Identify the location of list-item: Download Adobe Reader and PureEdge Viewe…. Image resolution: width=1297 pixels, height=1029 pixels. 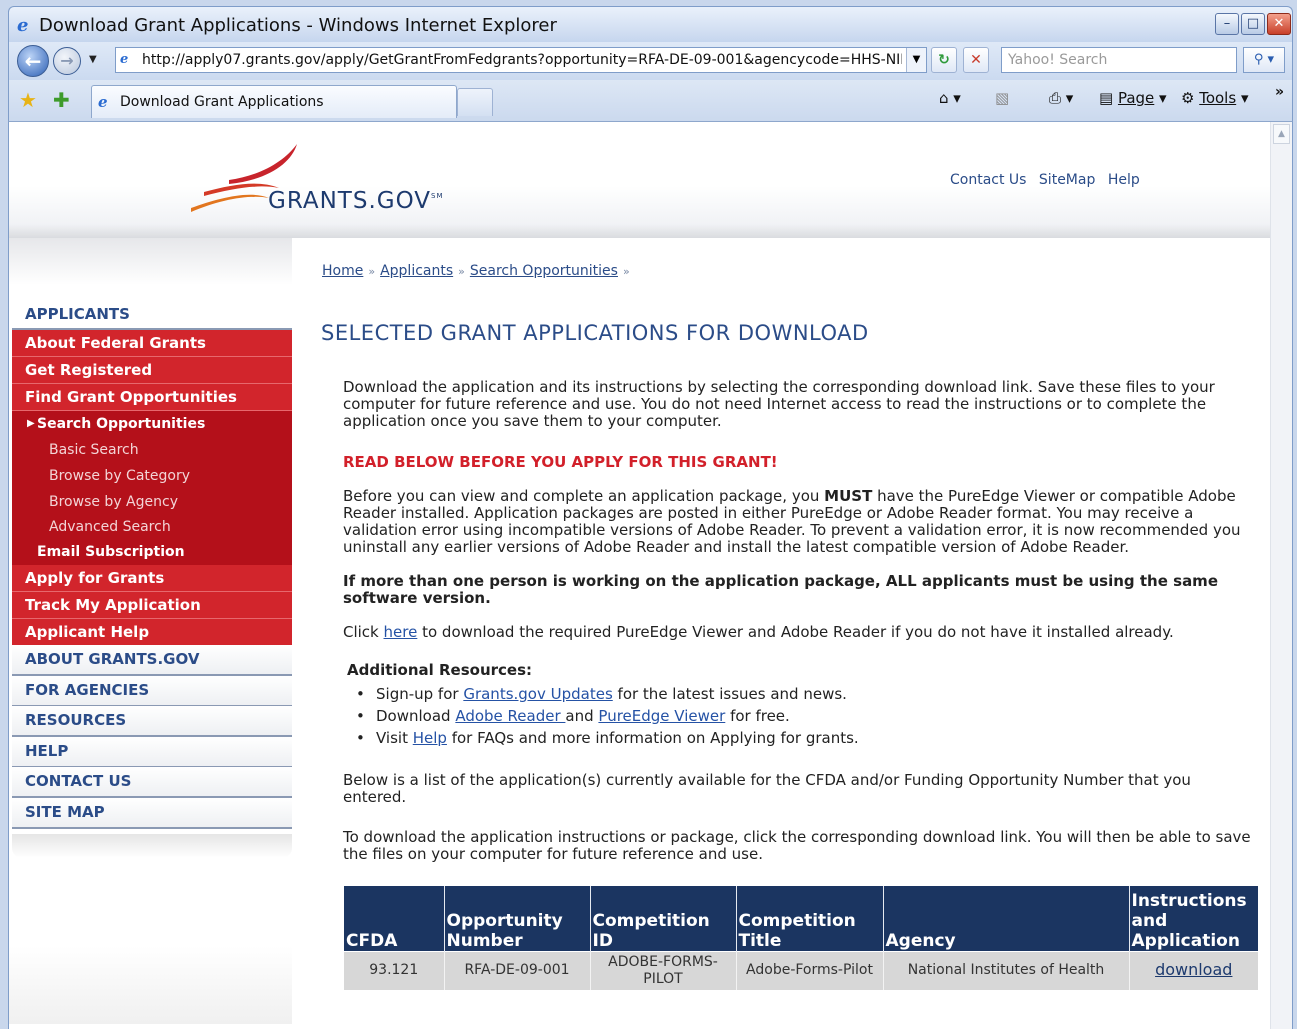
(603, 716).